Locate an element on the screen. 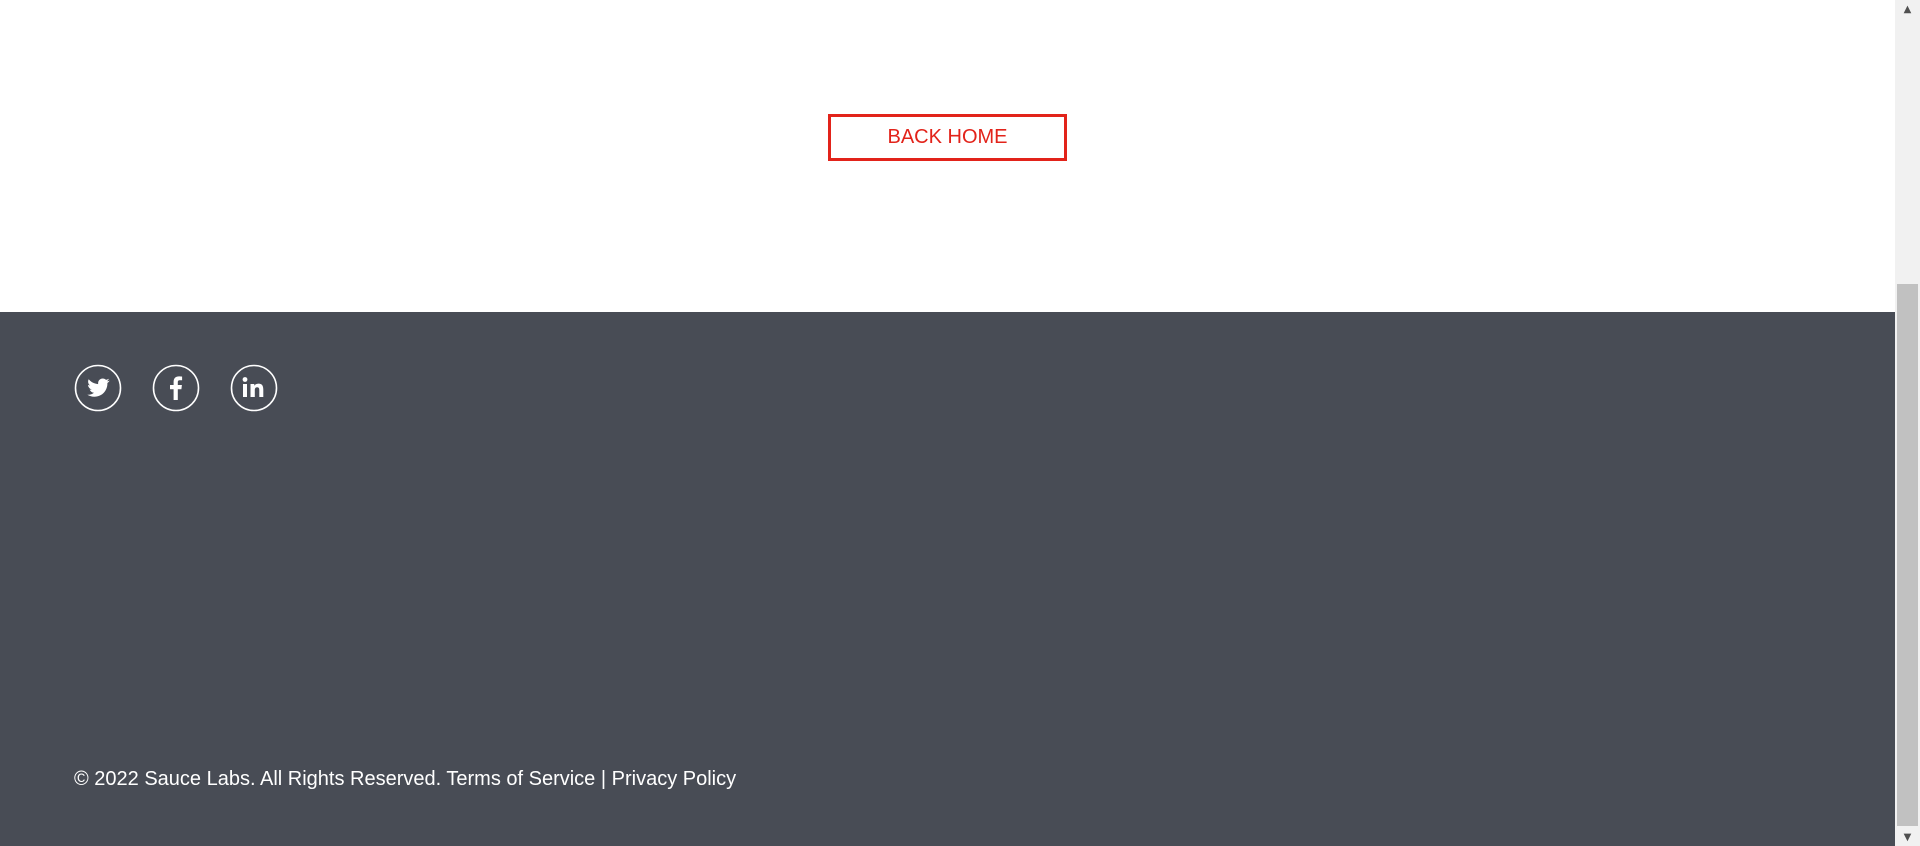 The width and height of the screenshot is (1920, 846). scroll-up-arrow-icon: ▲ is located at coordinates (1907, 9).